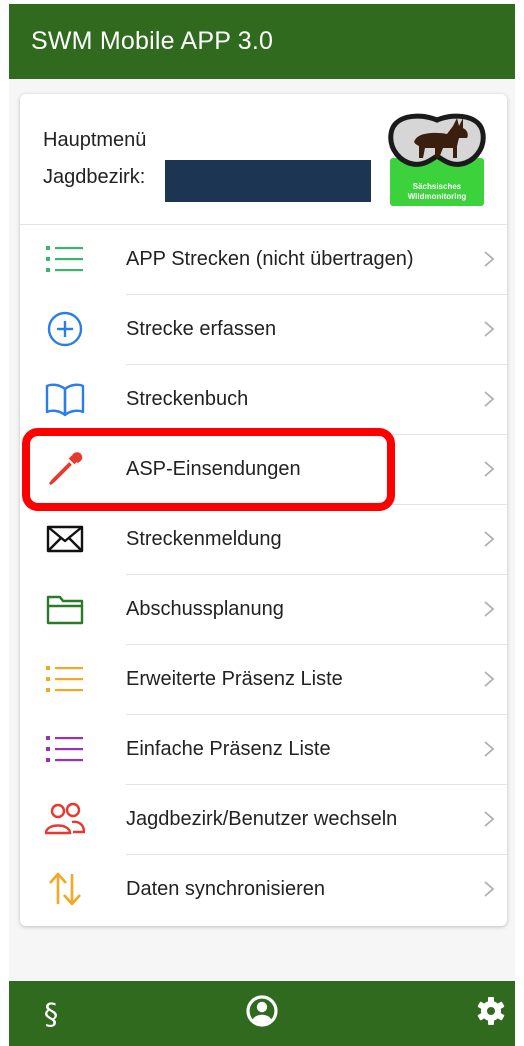 Image resolution: width=524 pixels, height=1046 pixels. I want to click on menu-item-abschussplanung: Abschussplanung, so click(263, 609).